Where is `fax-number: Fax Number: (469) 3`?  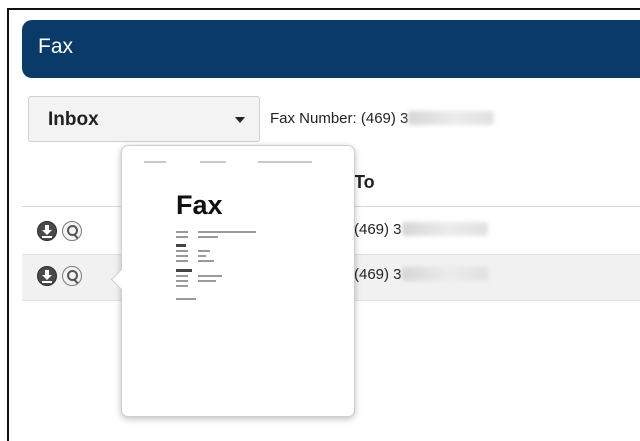
fax-number: Fax Number: (469) 3 is located at coordinates (382, 118).